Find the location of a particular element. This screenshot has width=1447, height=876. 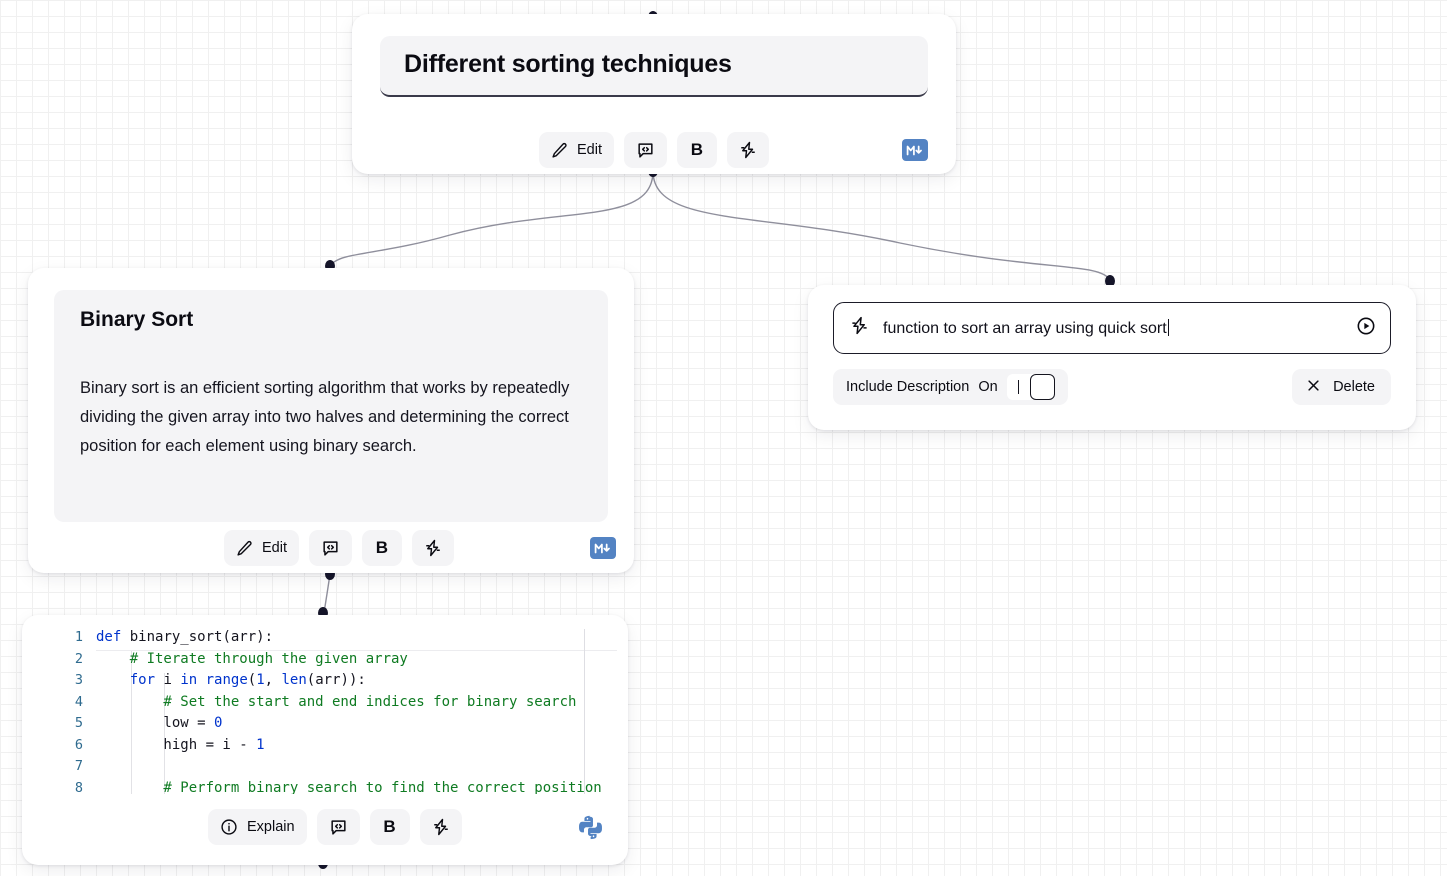

include-description-switch is located at coordinates (1030, 387).